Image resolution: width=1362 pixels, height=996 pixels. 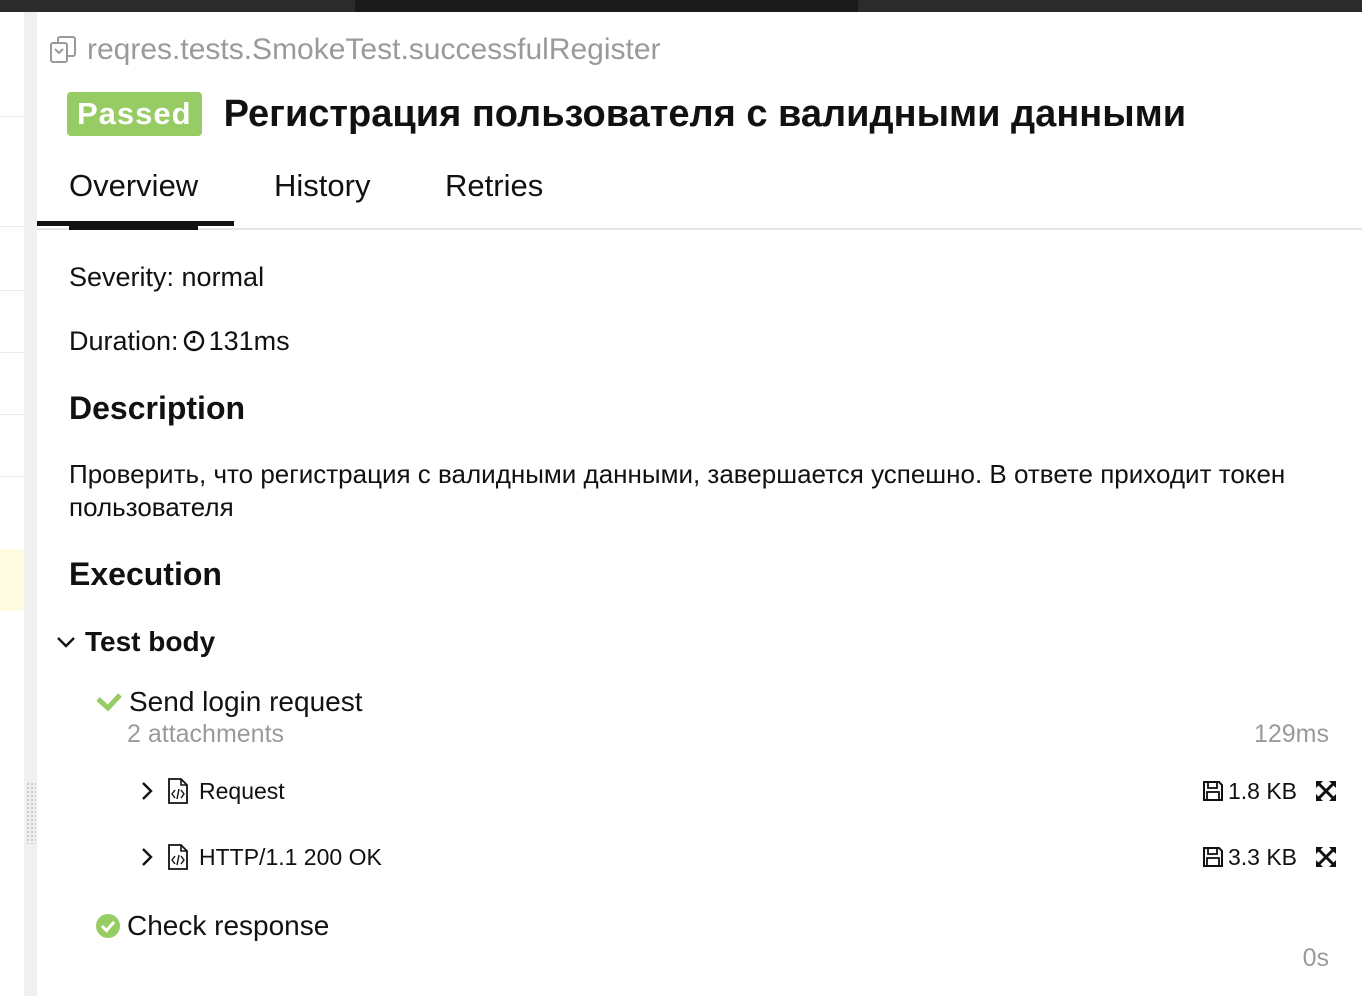 What do you see at coordinates (12, 504) in the screenshot?
I see `test-list-strip` at bounding box center [12, 504].